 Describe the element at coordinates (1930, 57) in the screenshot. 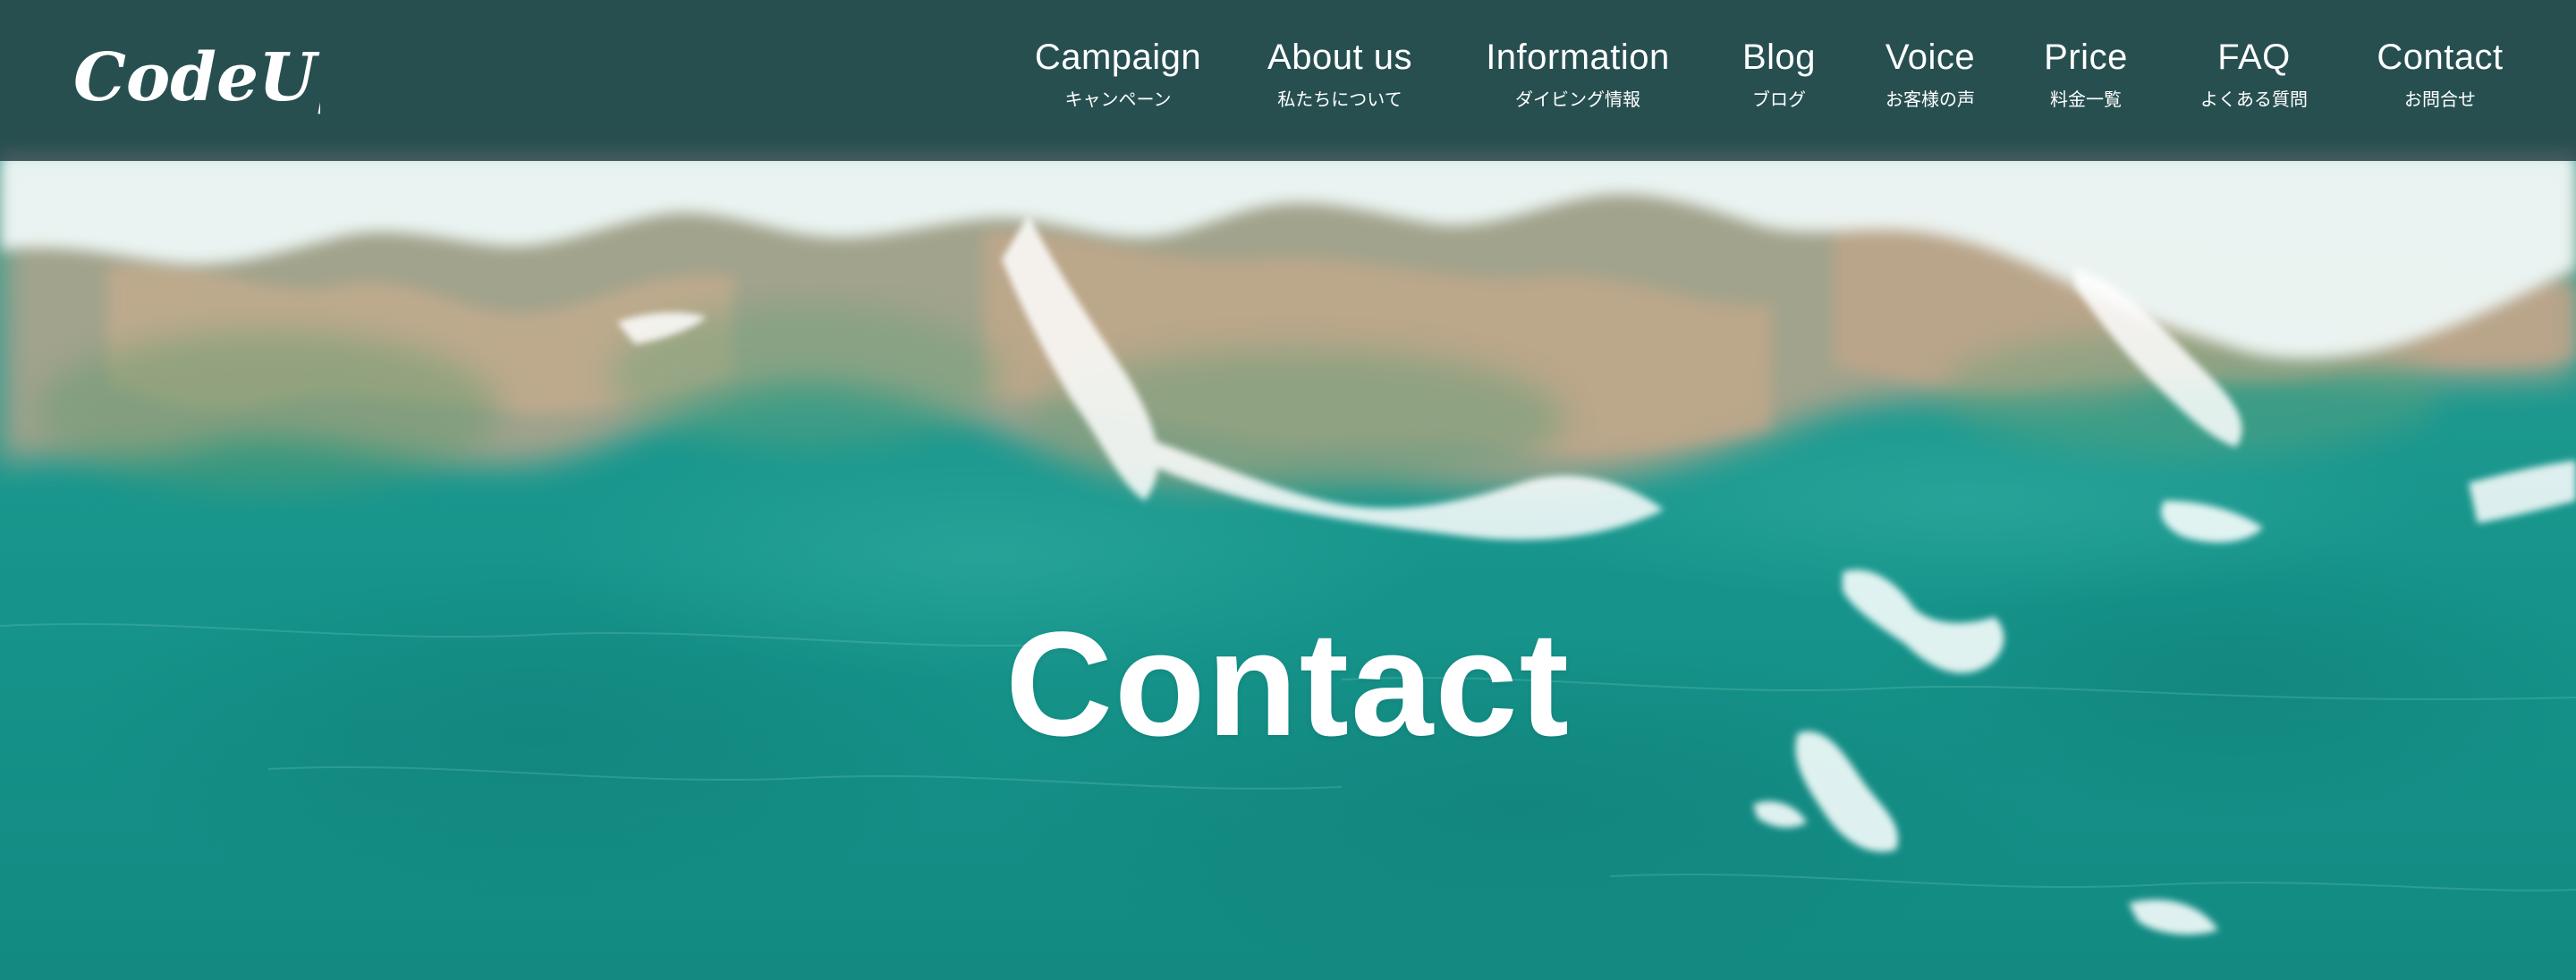

I see `nav-label-en: Voice` at that location.